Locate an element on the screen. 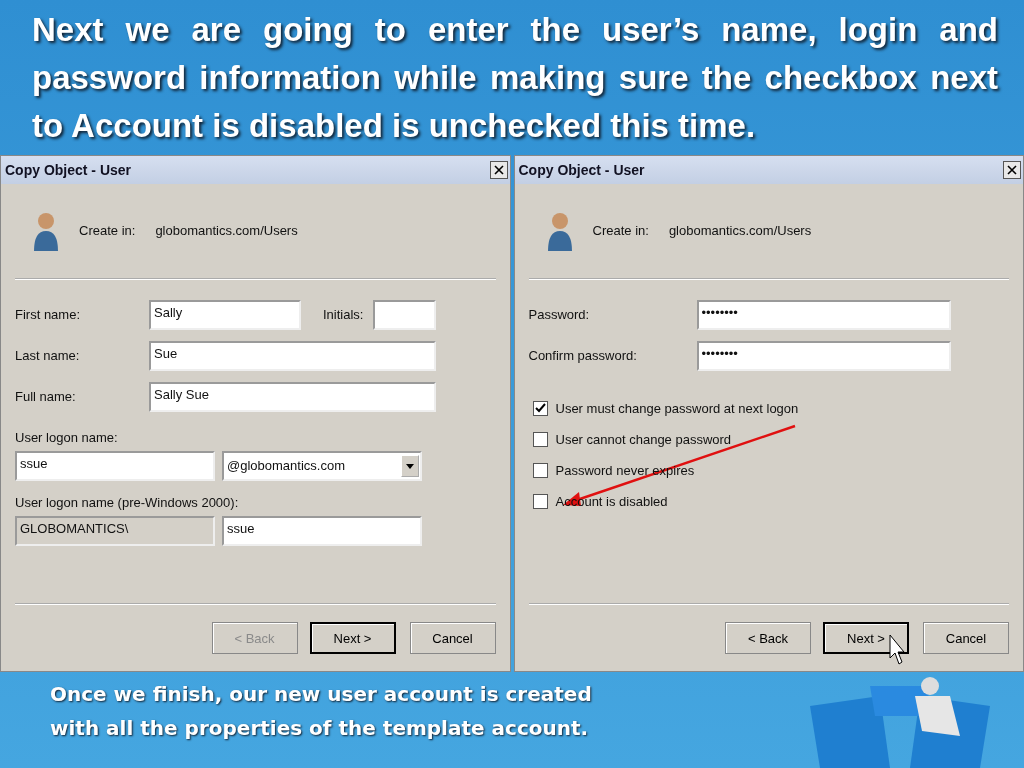 Image resolution: width=1024 pixels, height=768 pixels. last-name-field: Sue is located at coordinates (292, 355).